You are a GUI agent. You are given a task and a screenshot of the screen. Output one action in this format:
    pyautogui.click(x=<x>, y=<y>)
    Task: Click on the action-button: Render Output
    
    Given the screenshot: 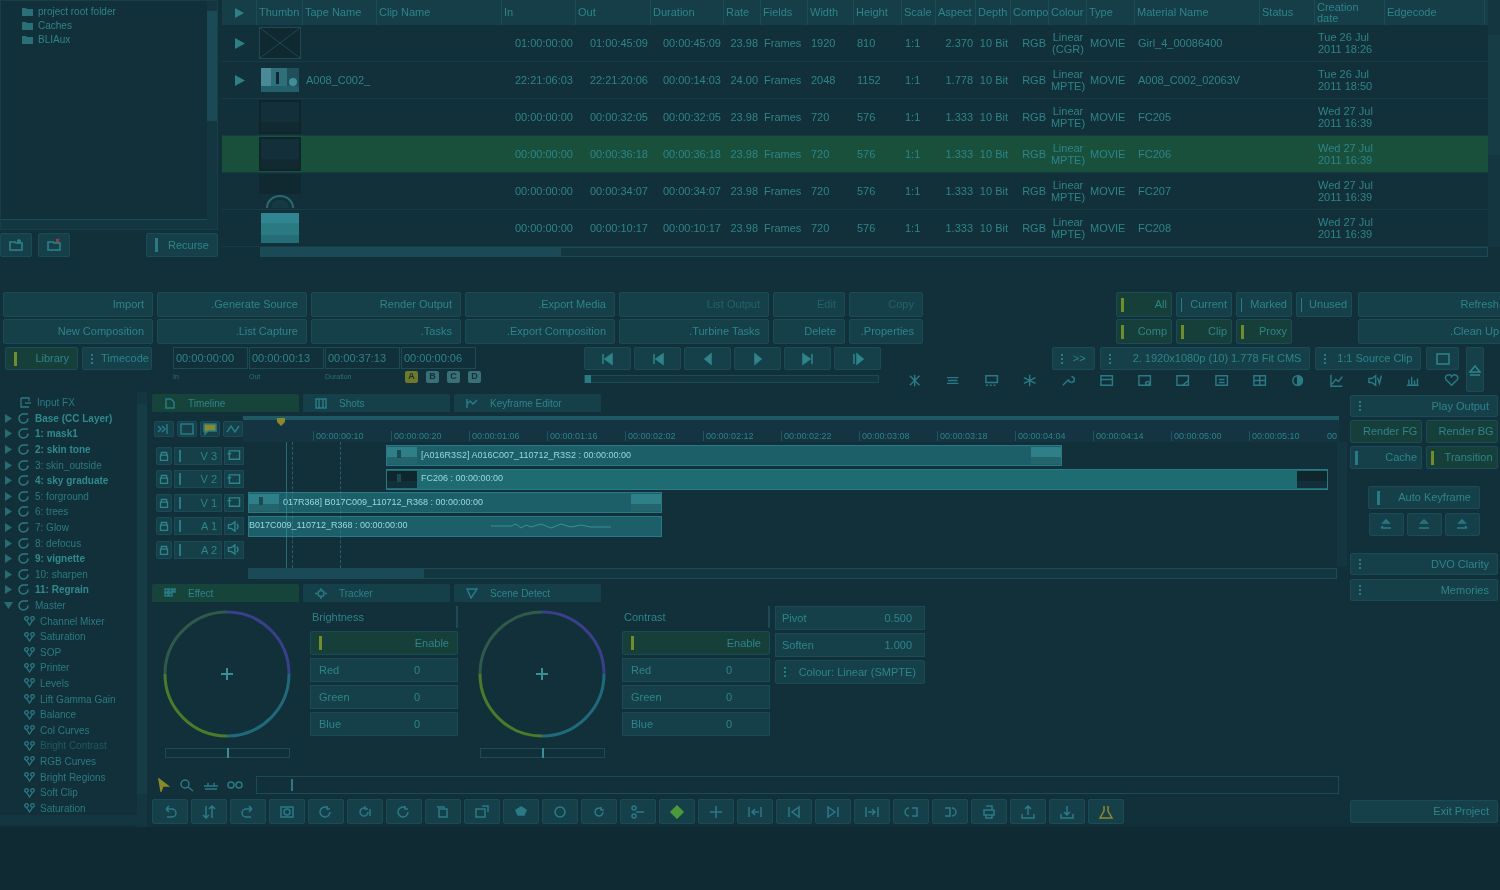 What is the action you would take?
    pyautogui.click(x=386, y=304)
    